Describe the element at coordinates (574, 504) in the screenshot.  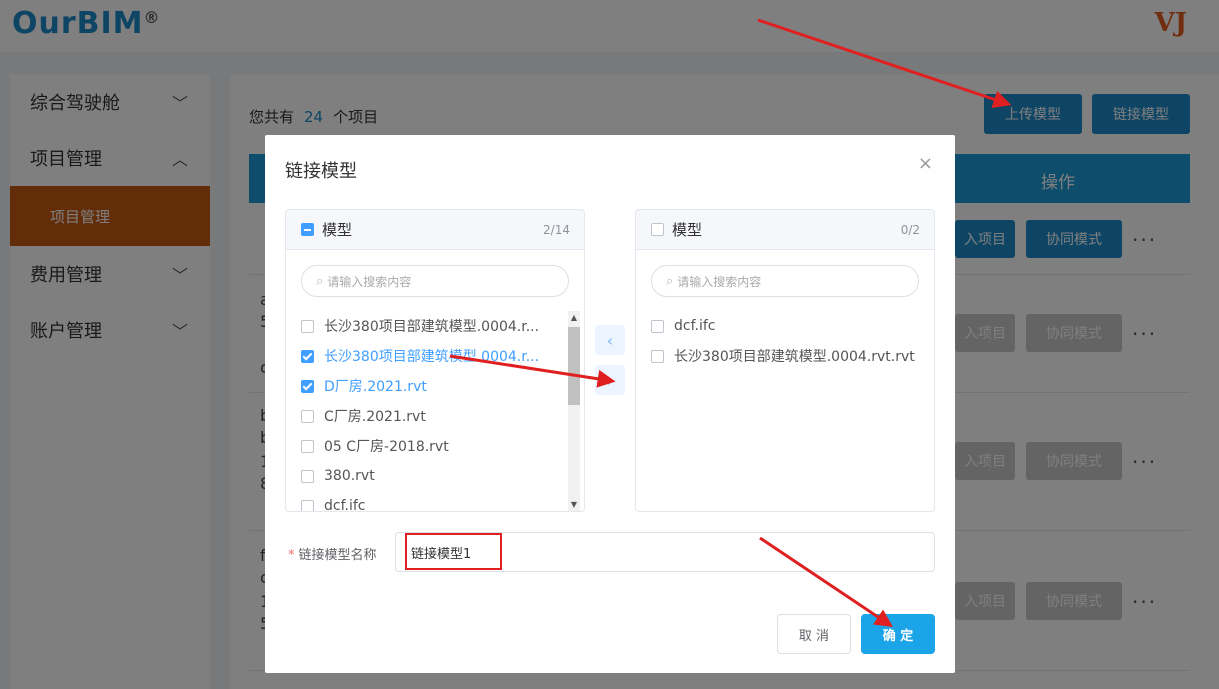
I see `scroll-down-arrow-icon: ▼` at that location.